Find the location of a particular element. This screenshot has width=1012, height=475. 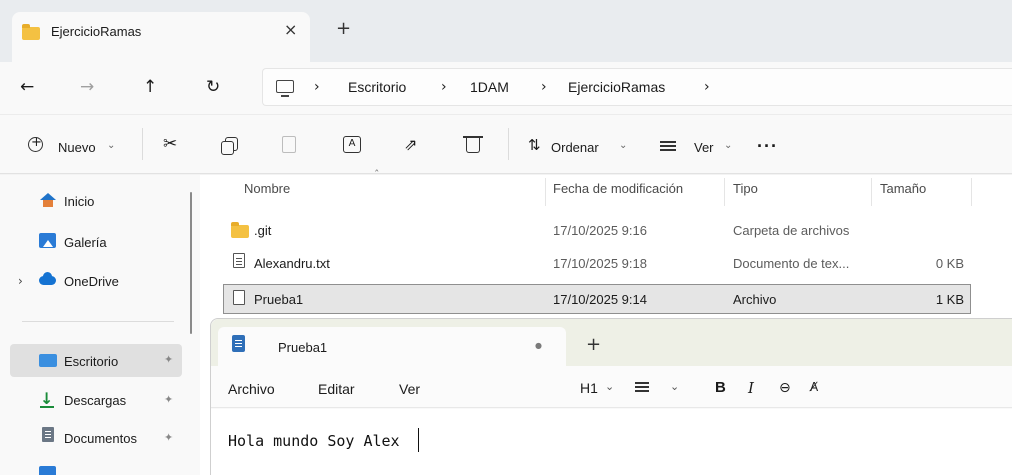

download-icon-base is located at coordinates (47, 407).